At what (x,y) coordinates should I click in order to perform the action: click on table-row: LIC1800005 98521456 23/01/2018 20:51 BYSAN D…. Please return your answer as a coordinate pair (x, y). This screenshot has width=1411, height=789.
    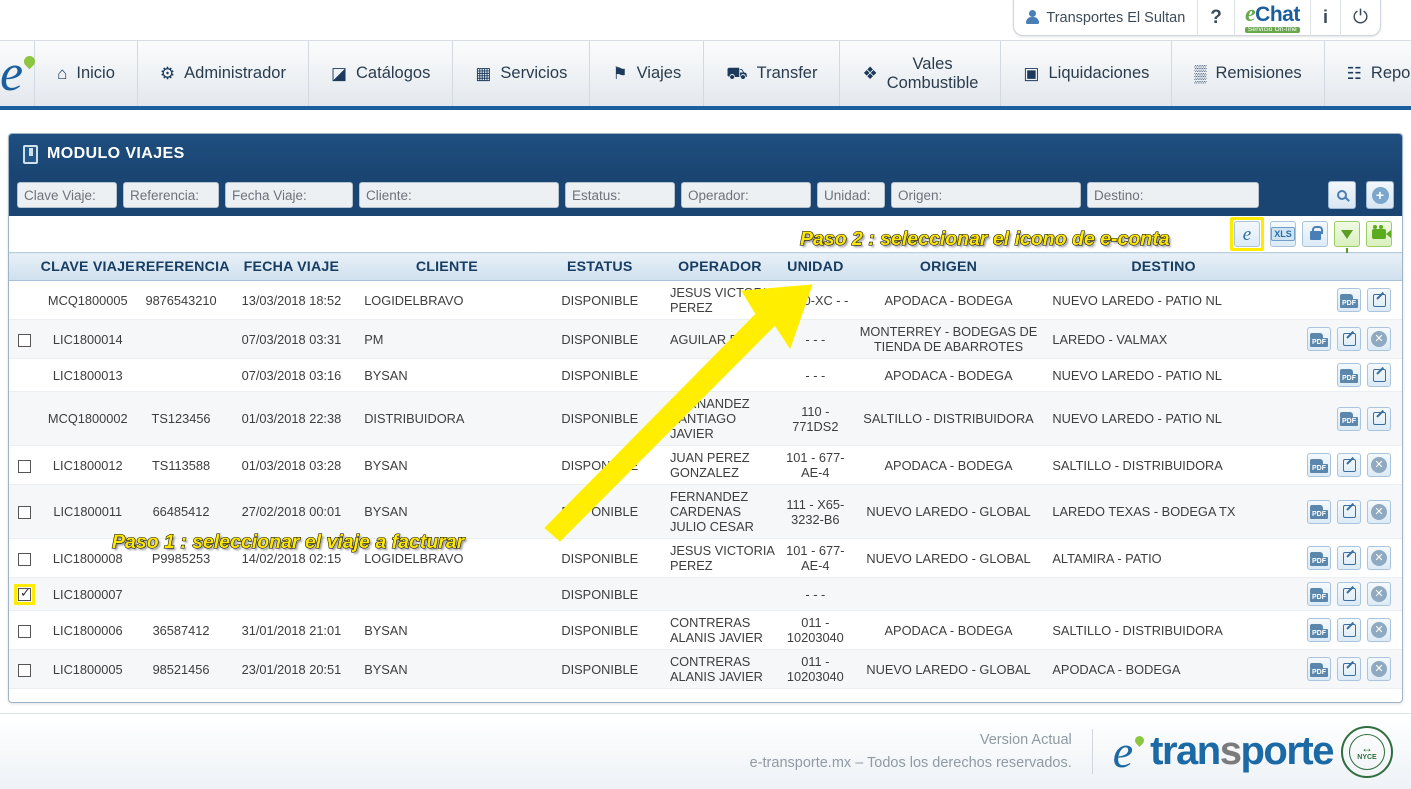
    Looking at the image, I should click on (705, 669).